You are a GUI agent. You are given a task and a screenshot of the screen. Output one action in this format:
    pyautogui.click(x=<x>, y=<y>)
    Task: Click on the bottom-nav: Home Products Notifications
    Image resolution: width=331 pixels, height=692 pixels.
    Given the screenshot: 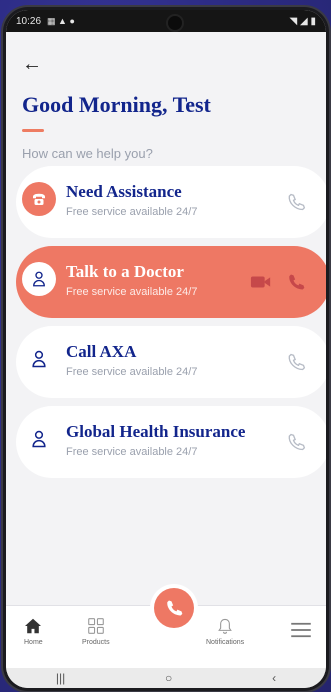 What is the action you would take?
    pyautogui.click(x=166, y=628)
    